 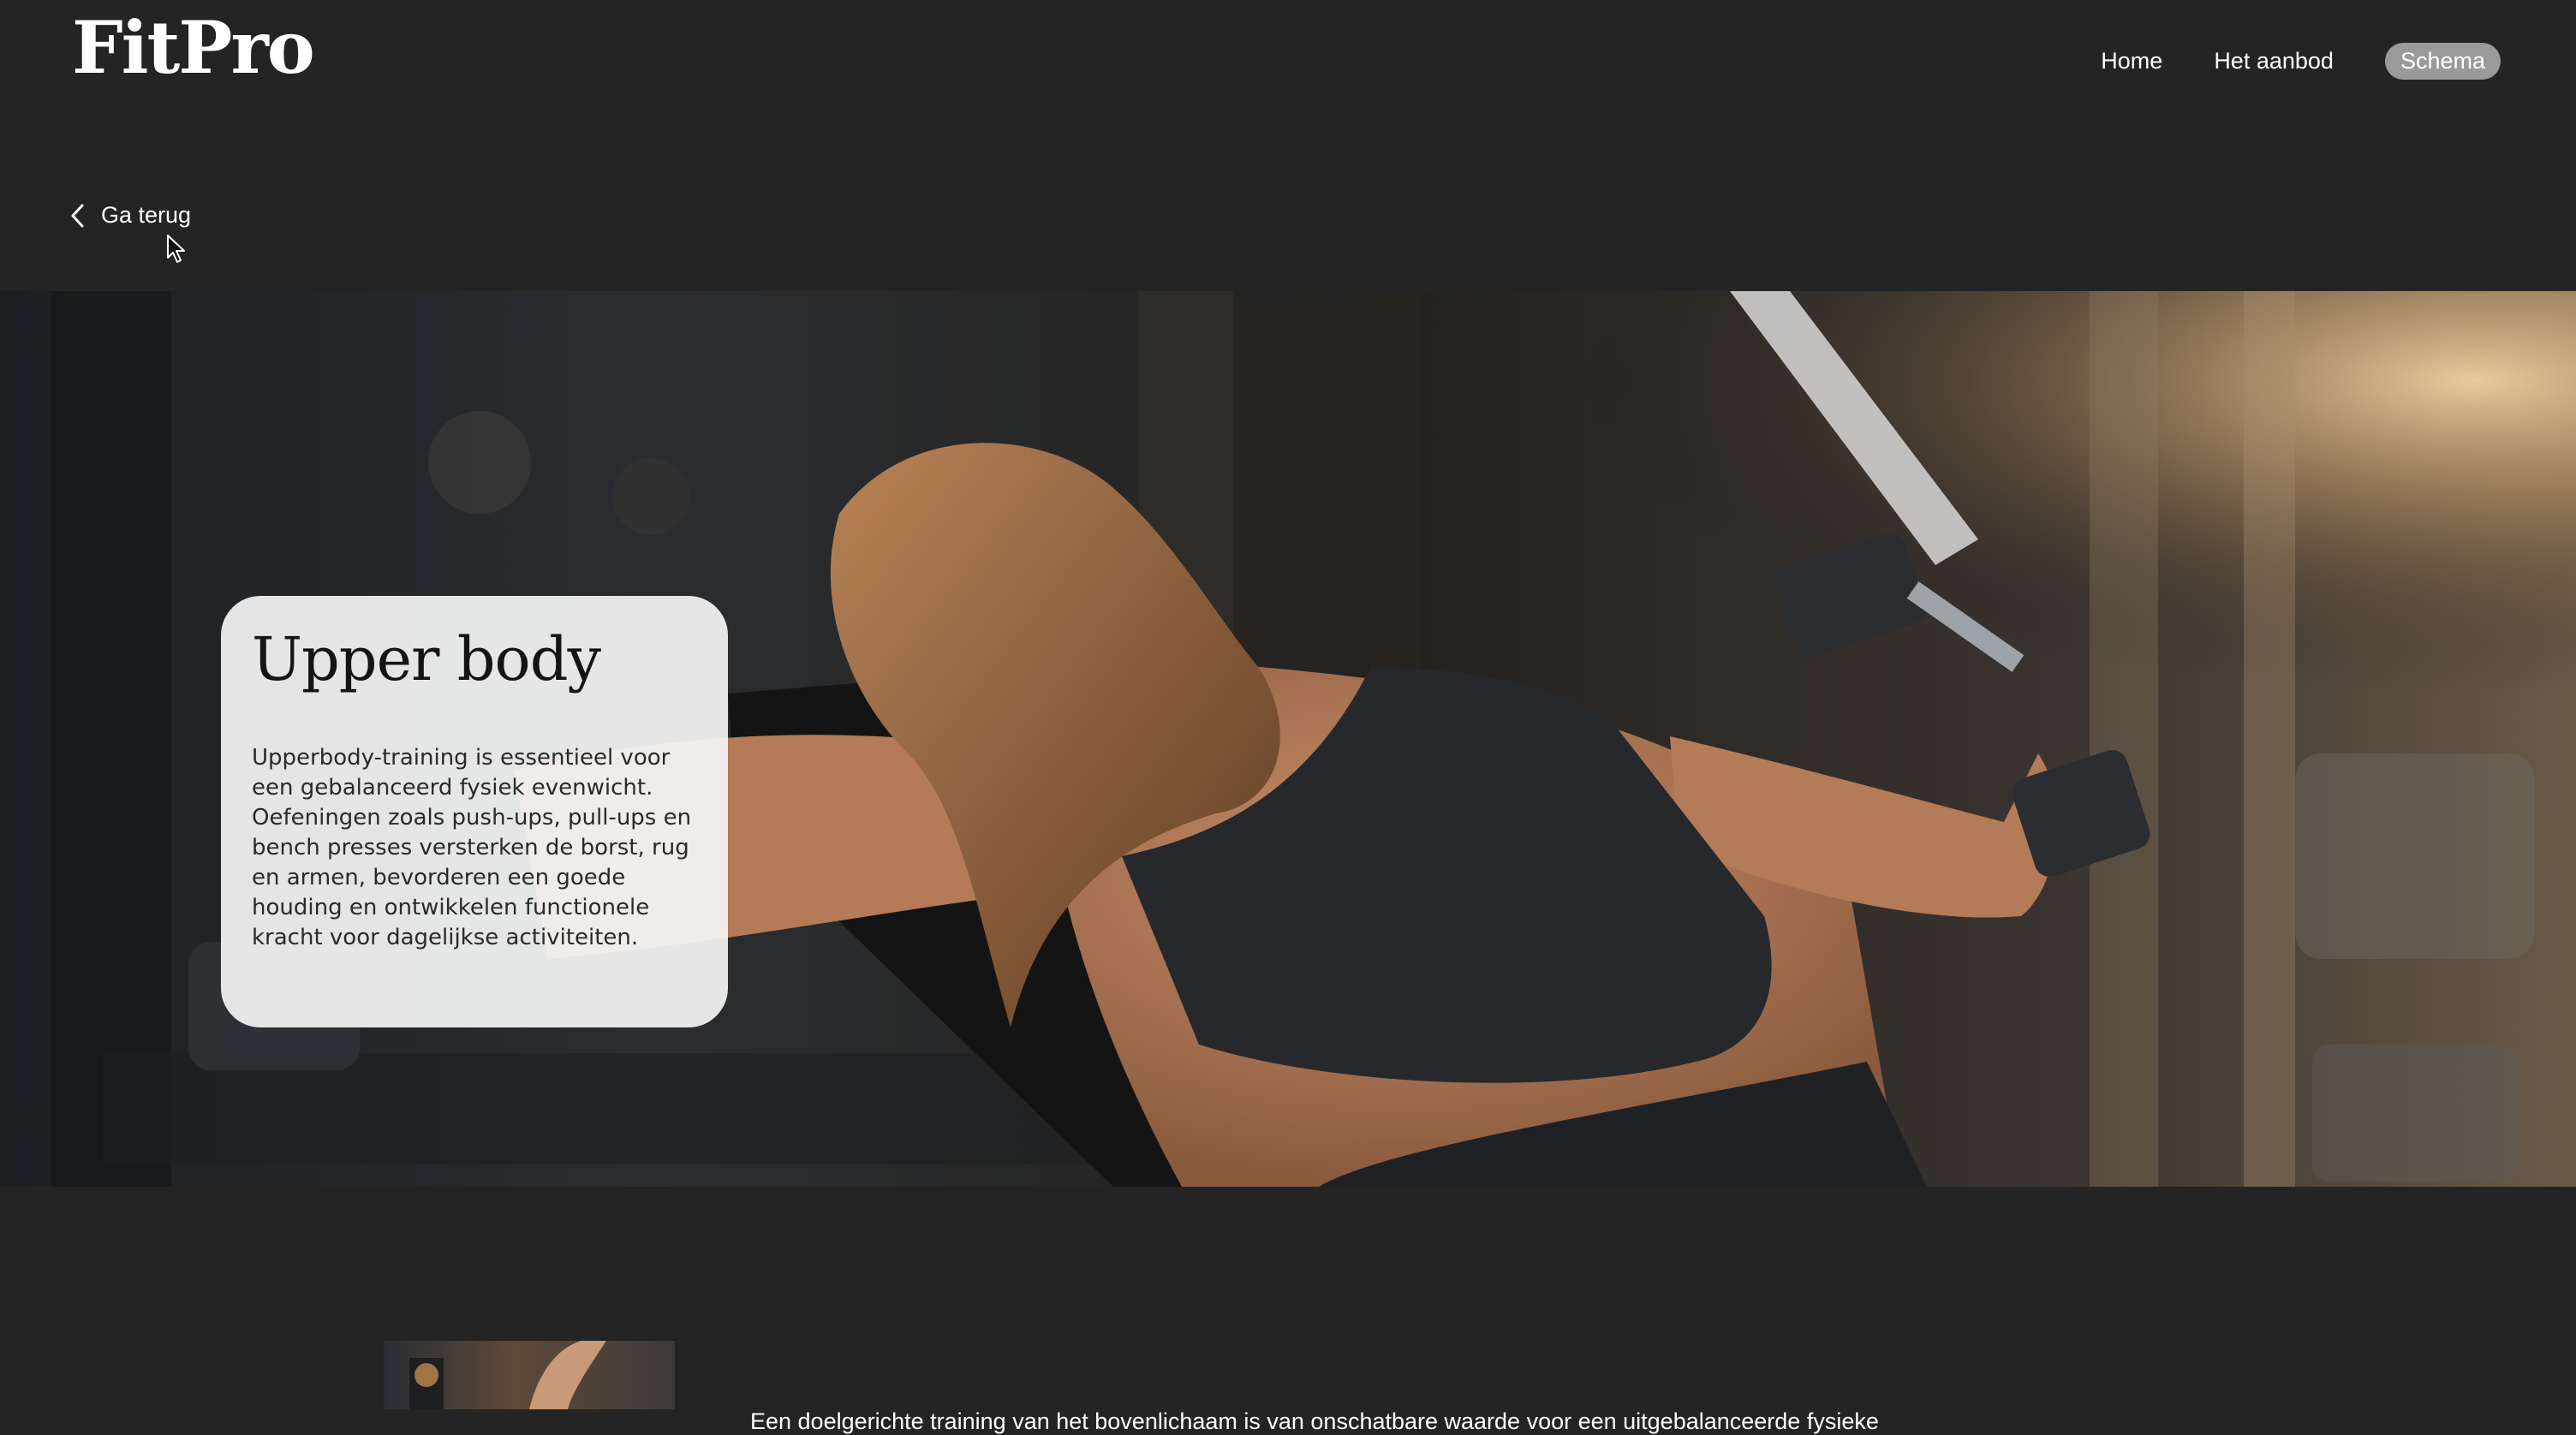 What do you see at coordinates (529, 1375) in the screenshot?
I see `exercise-thumbnail` at bounding box center [529, 1375].